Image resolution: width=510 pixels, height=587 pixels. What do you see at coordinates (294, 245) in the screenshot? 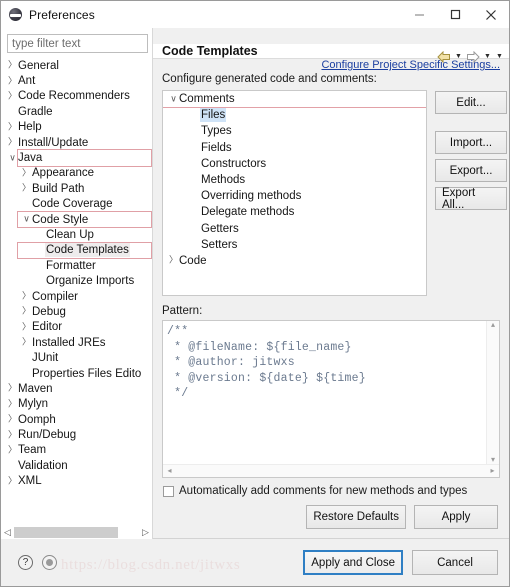
I see `template-item-setters: 〉Setters` at bounding box center [294, 245].